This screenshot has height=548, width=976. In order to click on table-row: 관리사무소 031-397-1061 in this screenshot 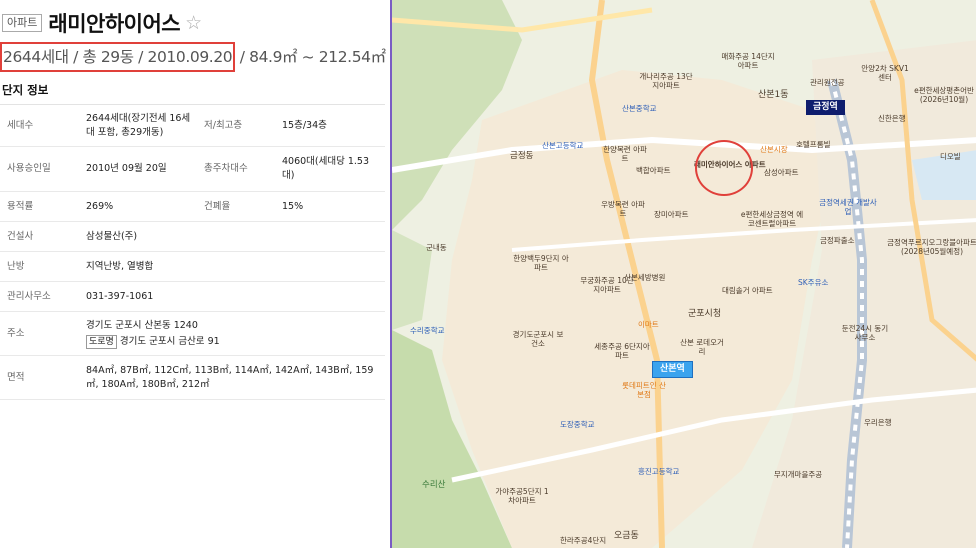, I will do `click(192, 297)`.